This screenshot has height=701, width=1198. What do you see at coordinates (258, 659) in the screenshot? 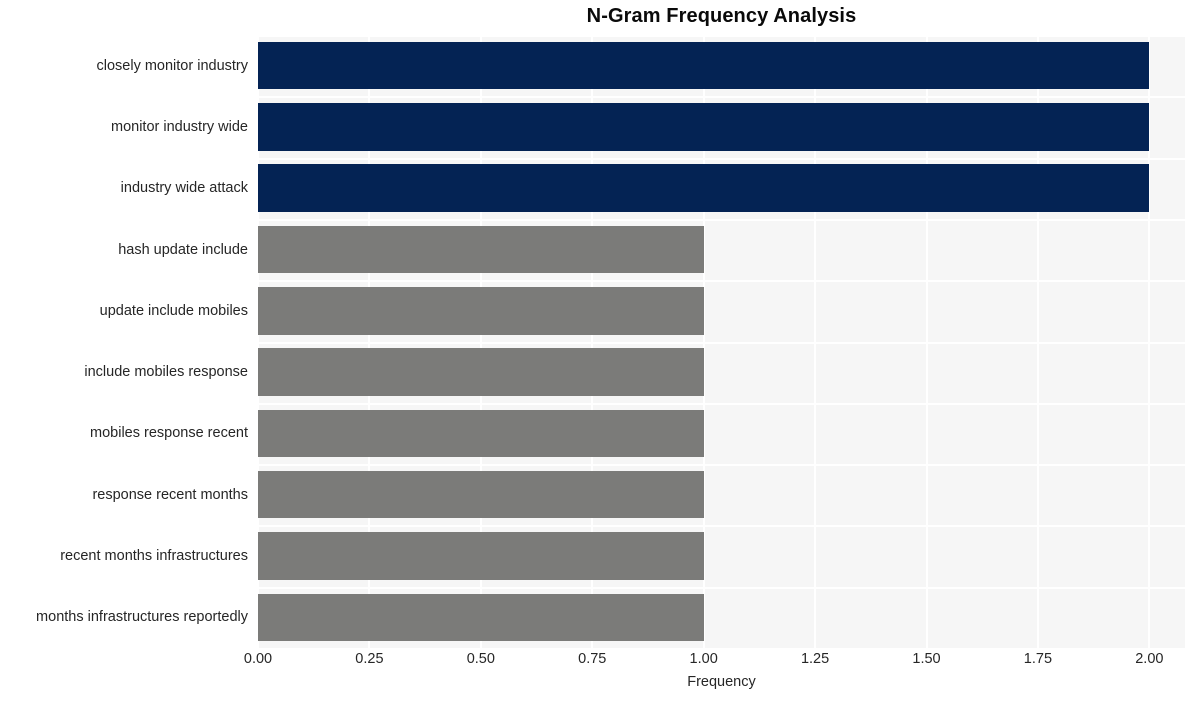
I see `x-axis-tick-label: 0.00` at bounding box center [258, 659].